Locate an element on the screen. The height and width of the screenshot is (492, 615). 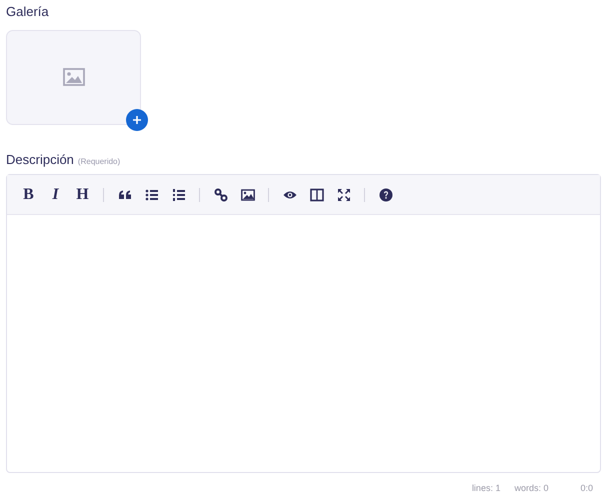
format-button: I is located at coordinates (55, 194).